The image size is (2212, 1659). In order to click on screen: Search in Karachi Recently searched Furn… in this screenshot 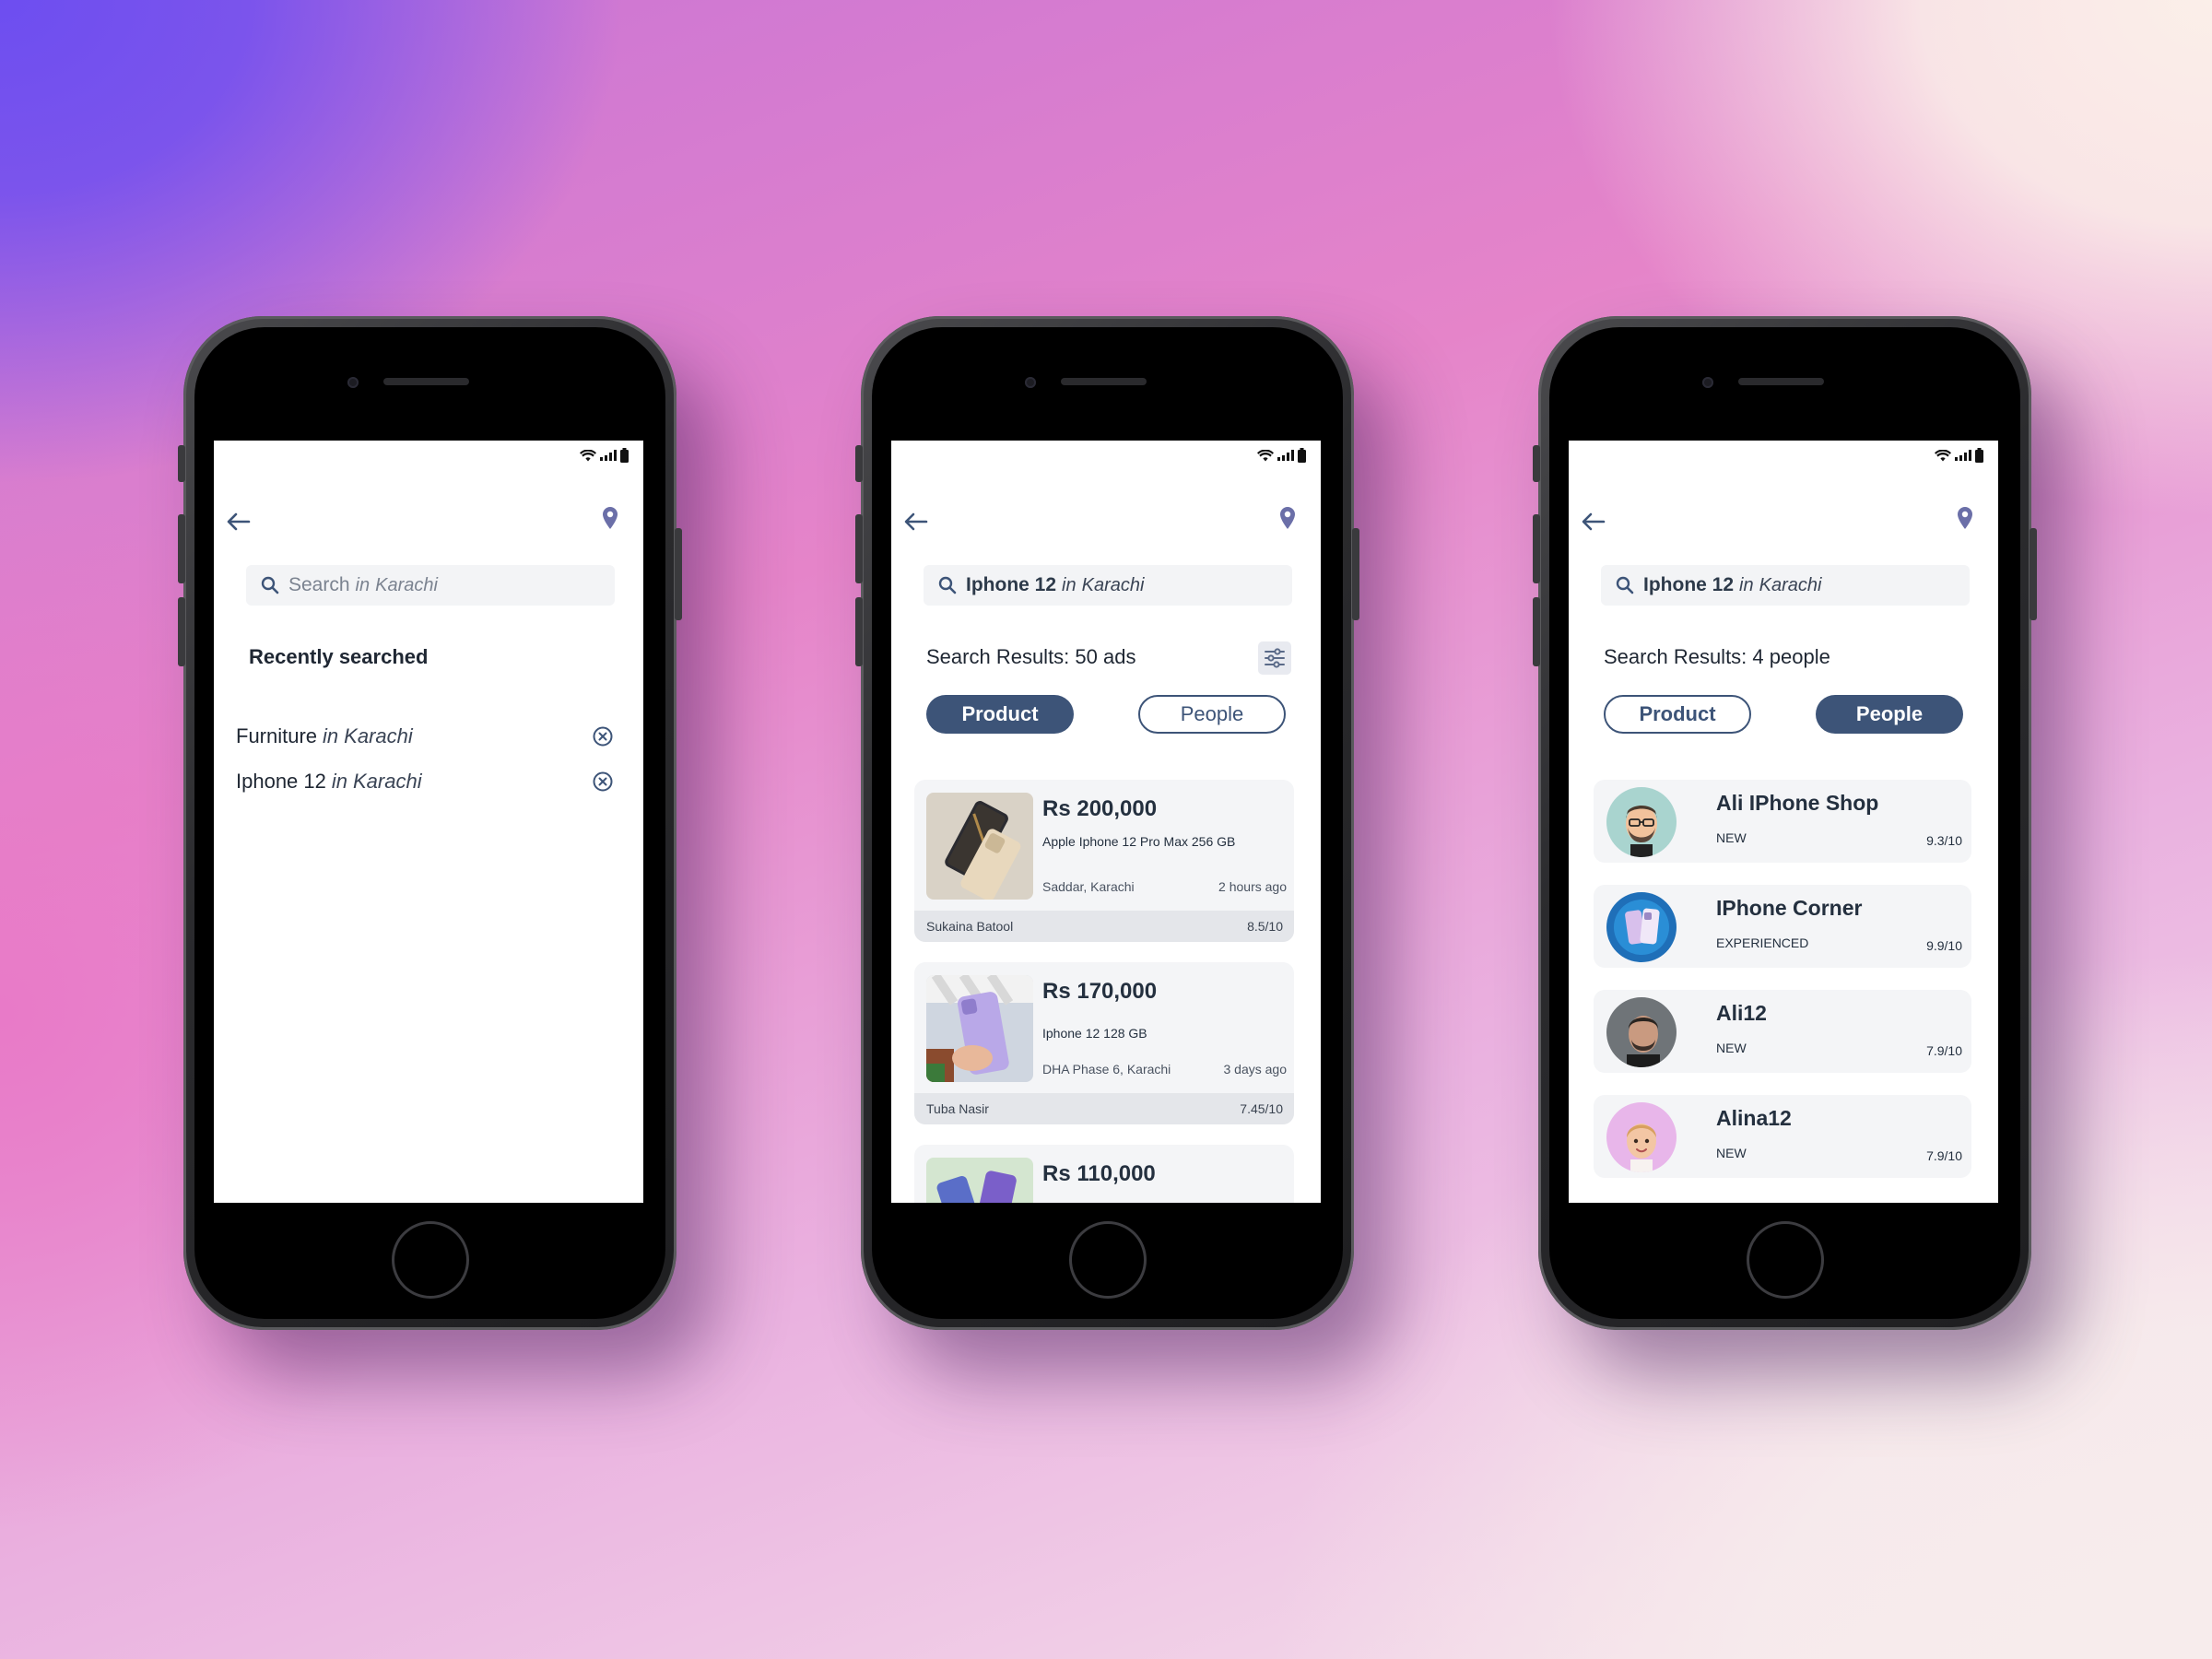, I will do `click(428, 822)`.